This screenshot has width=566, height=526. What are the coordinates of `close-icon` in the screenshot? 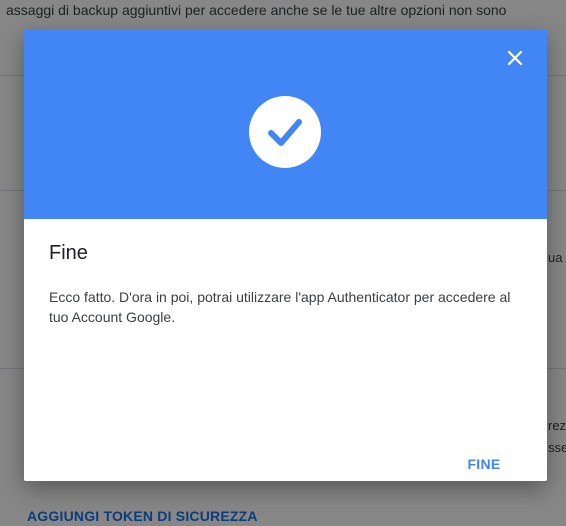 It's located at (515, 58).